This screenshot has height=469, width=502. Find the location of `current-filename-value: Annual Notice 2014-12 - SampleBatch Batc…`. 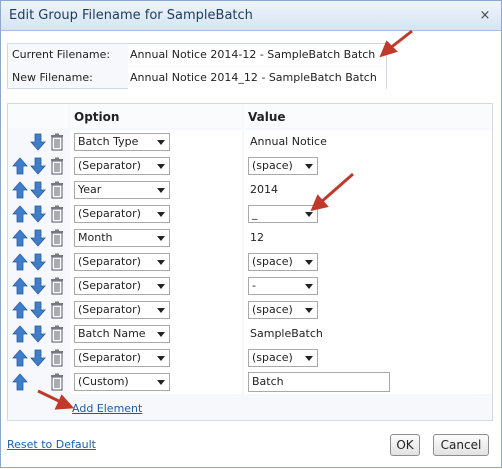

current-filename-value: Annual Notice 2014-12 - SampleBatch Batc… is located at coordinates (257, 55).